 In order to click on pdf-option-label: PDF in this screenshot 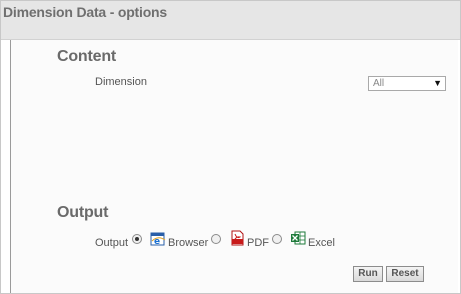, I will do `click(258, 243)`.